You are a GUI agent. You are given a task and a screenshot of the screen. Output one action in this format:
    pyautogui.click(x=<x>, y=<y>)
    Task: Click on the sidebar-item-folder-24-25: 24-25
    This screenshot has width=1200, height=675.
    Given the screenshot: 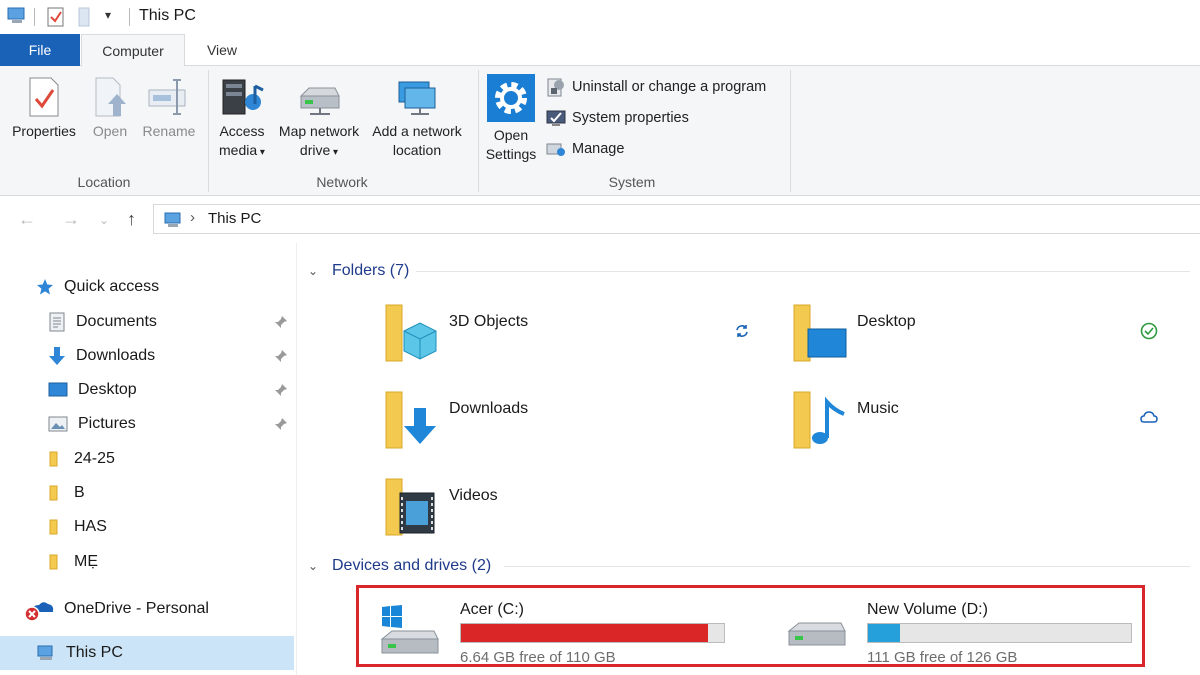 What is the action you would take?
    pyautogui.click(x=81, y=459)
    